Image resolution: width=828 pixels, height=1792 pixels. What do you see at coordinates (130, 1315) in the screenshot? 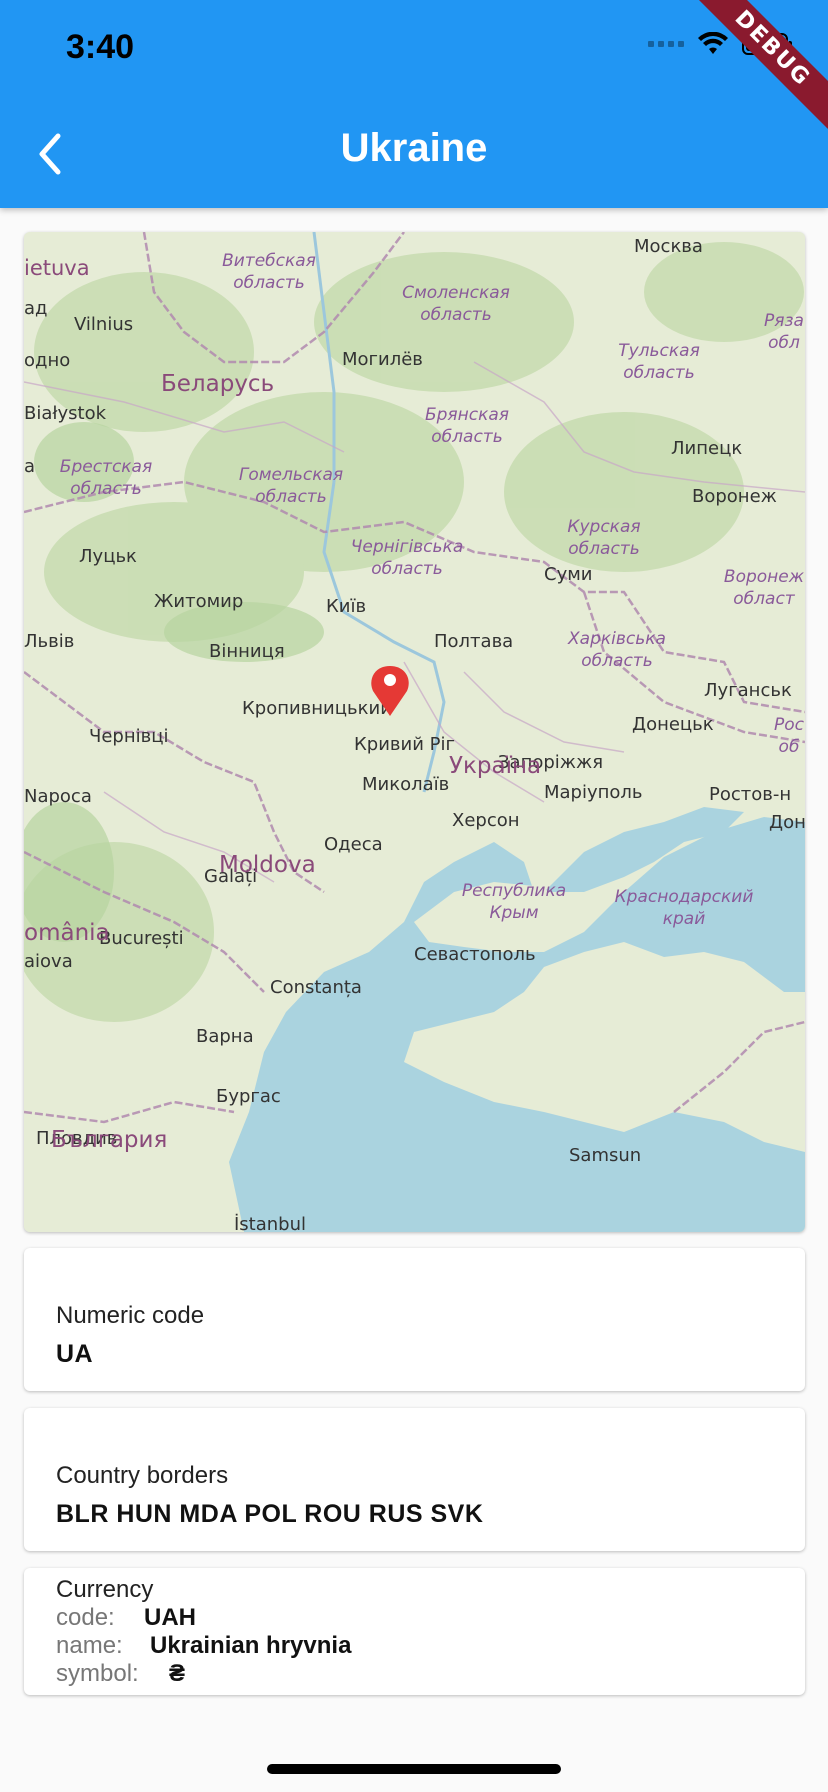
I see `numeric-code-label: Numeric code` at bounding box center [130, 1315].